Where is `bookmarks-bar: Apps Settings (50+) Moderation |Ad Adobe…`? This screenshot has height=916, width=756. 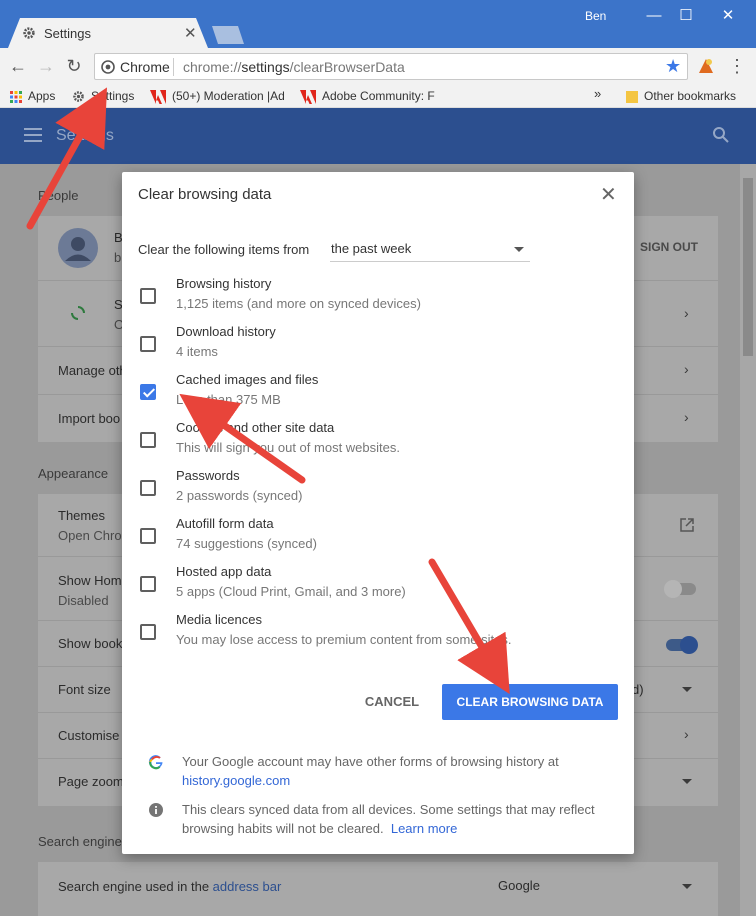
bookmarks-bar: Apps Settings (50+) Moderation |Ad Adobe… is located at coordinates (378, 96).